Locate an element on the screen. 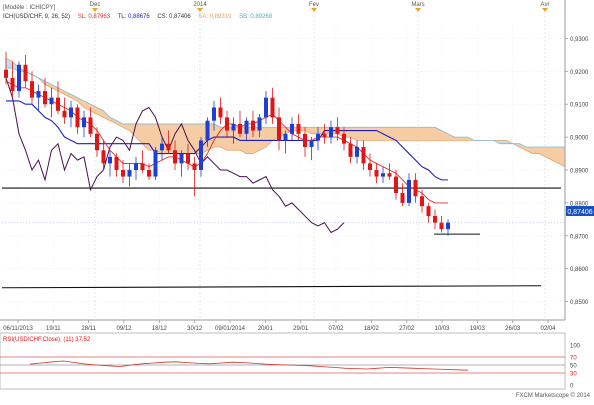 Image resolution: width=594 pixels, height=405 pixels. date-tick-label: 19/11 is located at coordinates (53, 329).